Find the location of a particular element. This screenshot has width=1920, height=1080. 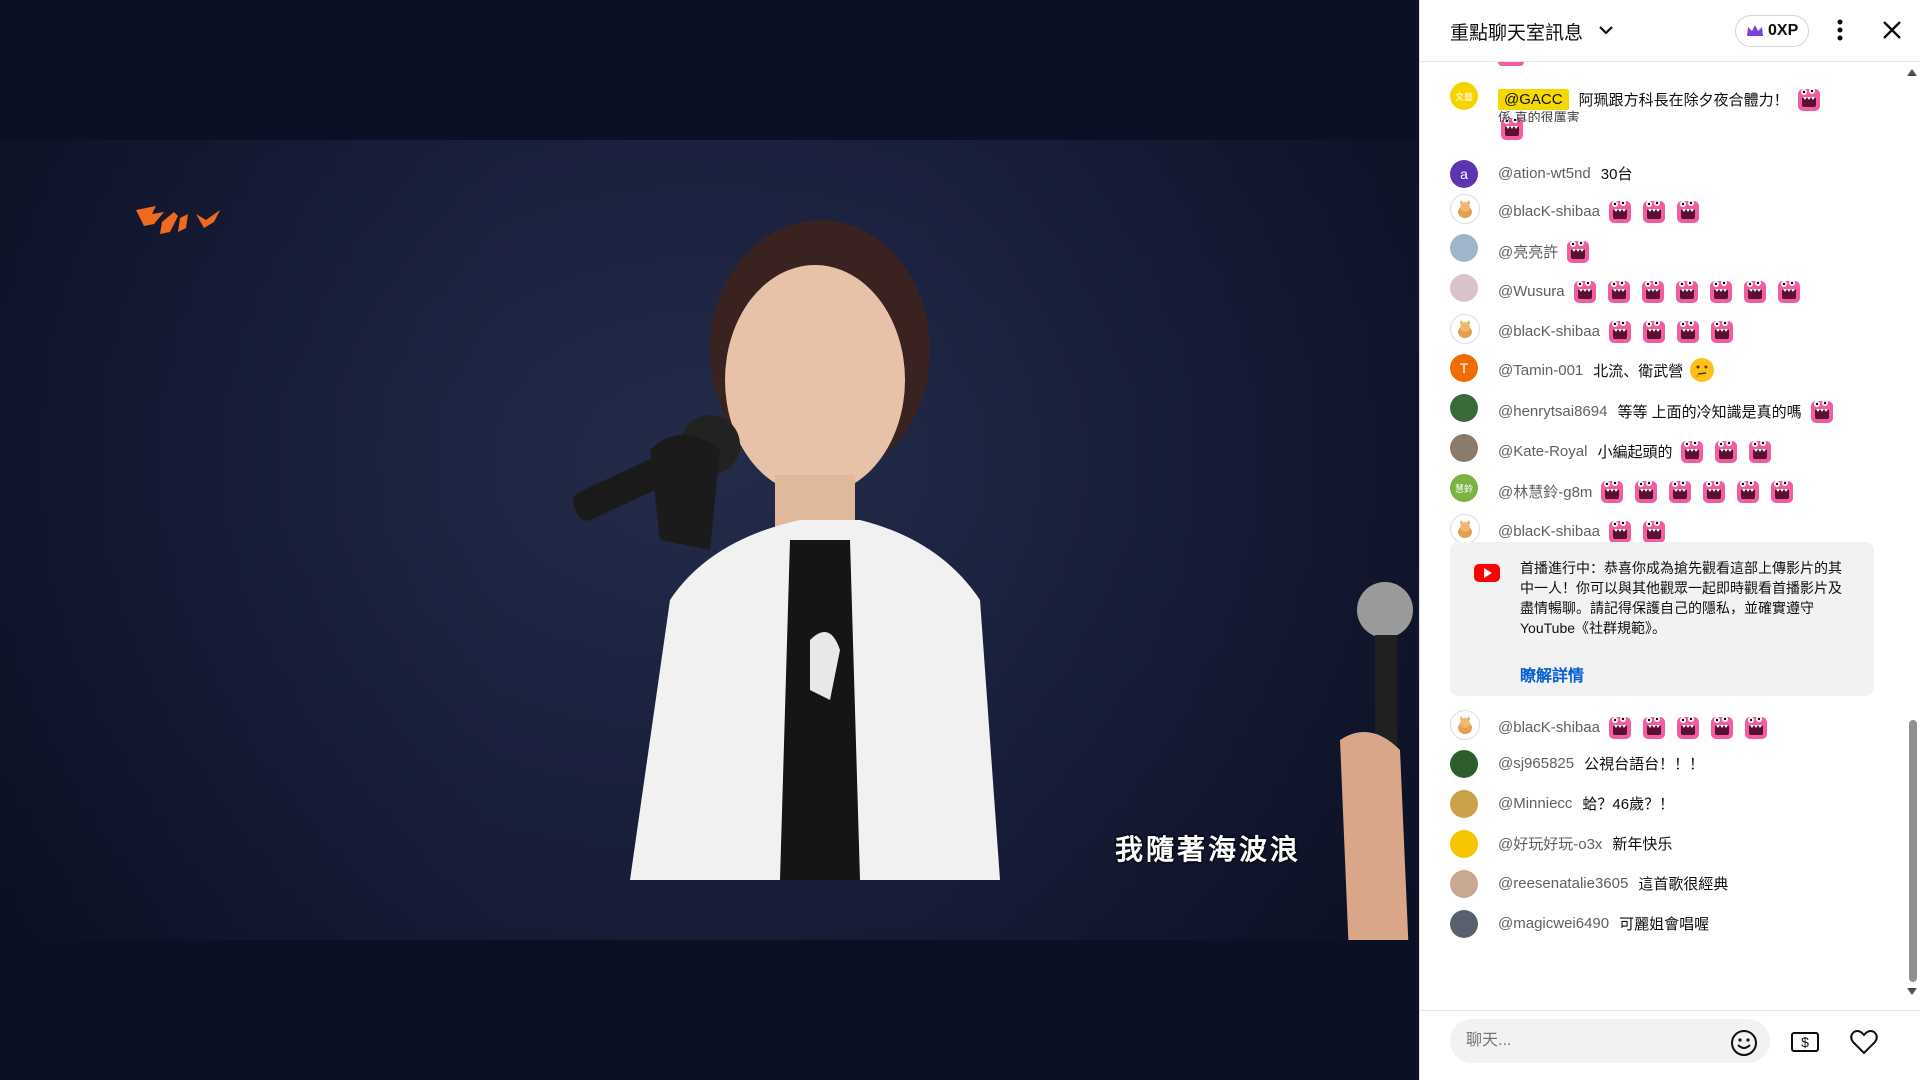

chat-message: @好玩好玩-o3x 新年快乐 is located at coordinates (1660, 842).